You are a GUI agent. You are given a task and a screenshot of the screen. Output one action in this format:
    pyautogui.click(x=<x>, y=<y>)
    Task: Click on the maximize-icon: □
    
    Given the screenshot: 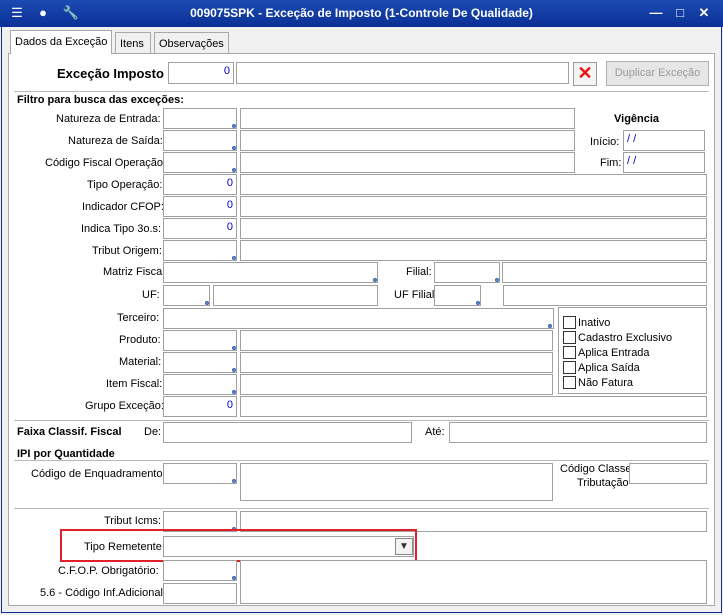 What is the action you would take?
    pyautogui.click(x=680, y=13)
    